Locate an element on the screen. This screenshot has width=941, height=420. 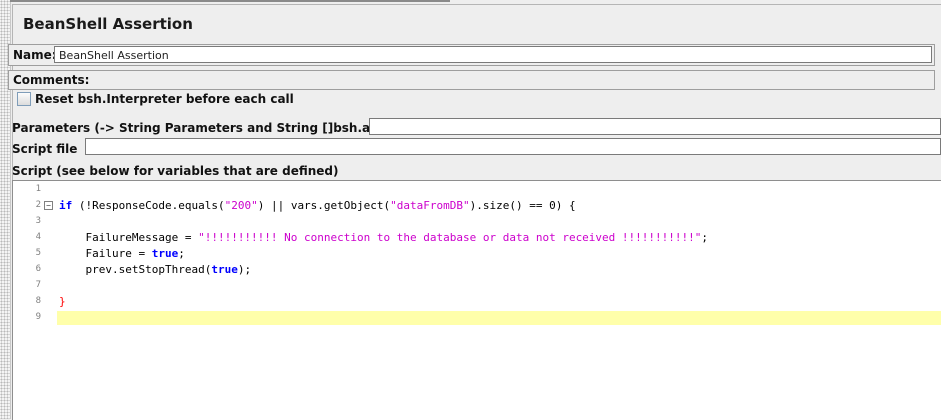
script-file-field is located at coordinates (513, 146).